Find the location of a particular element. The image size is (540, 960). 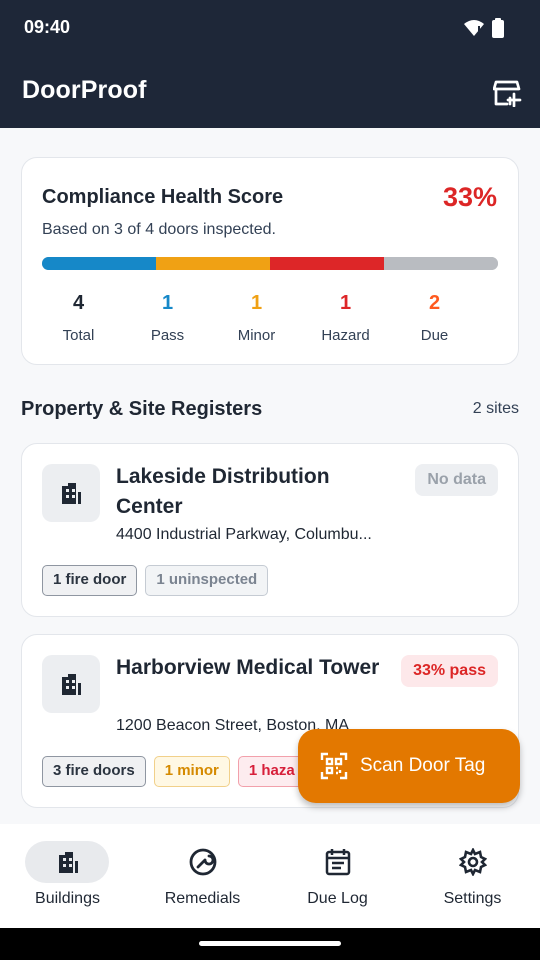

stat-value: 2 is located at coordinates (434, 303).